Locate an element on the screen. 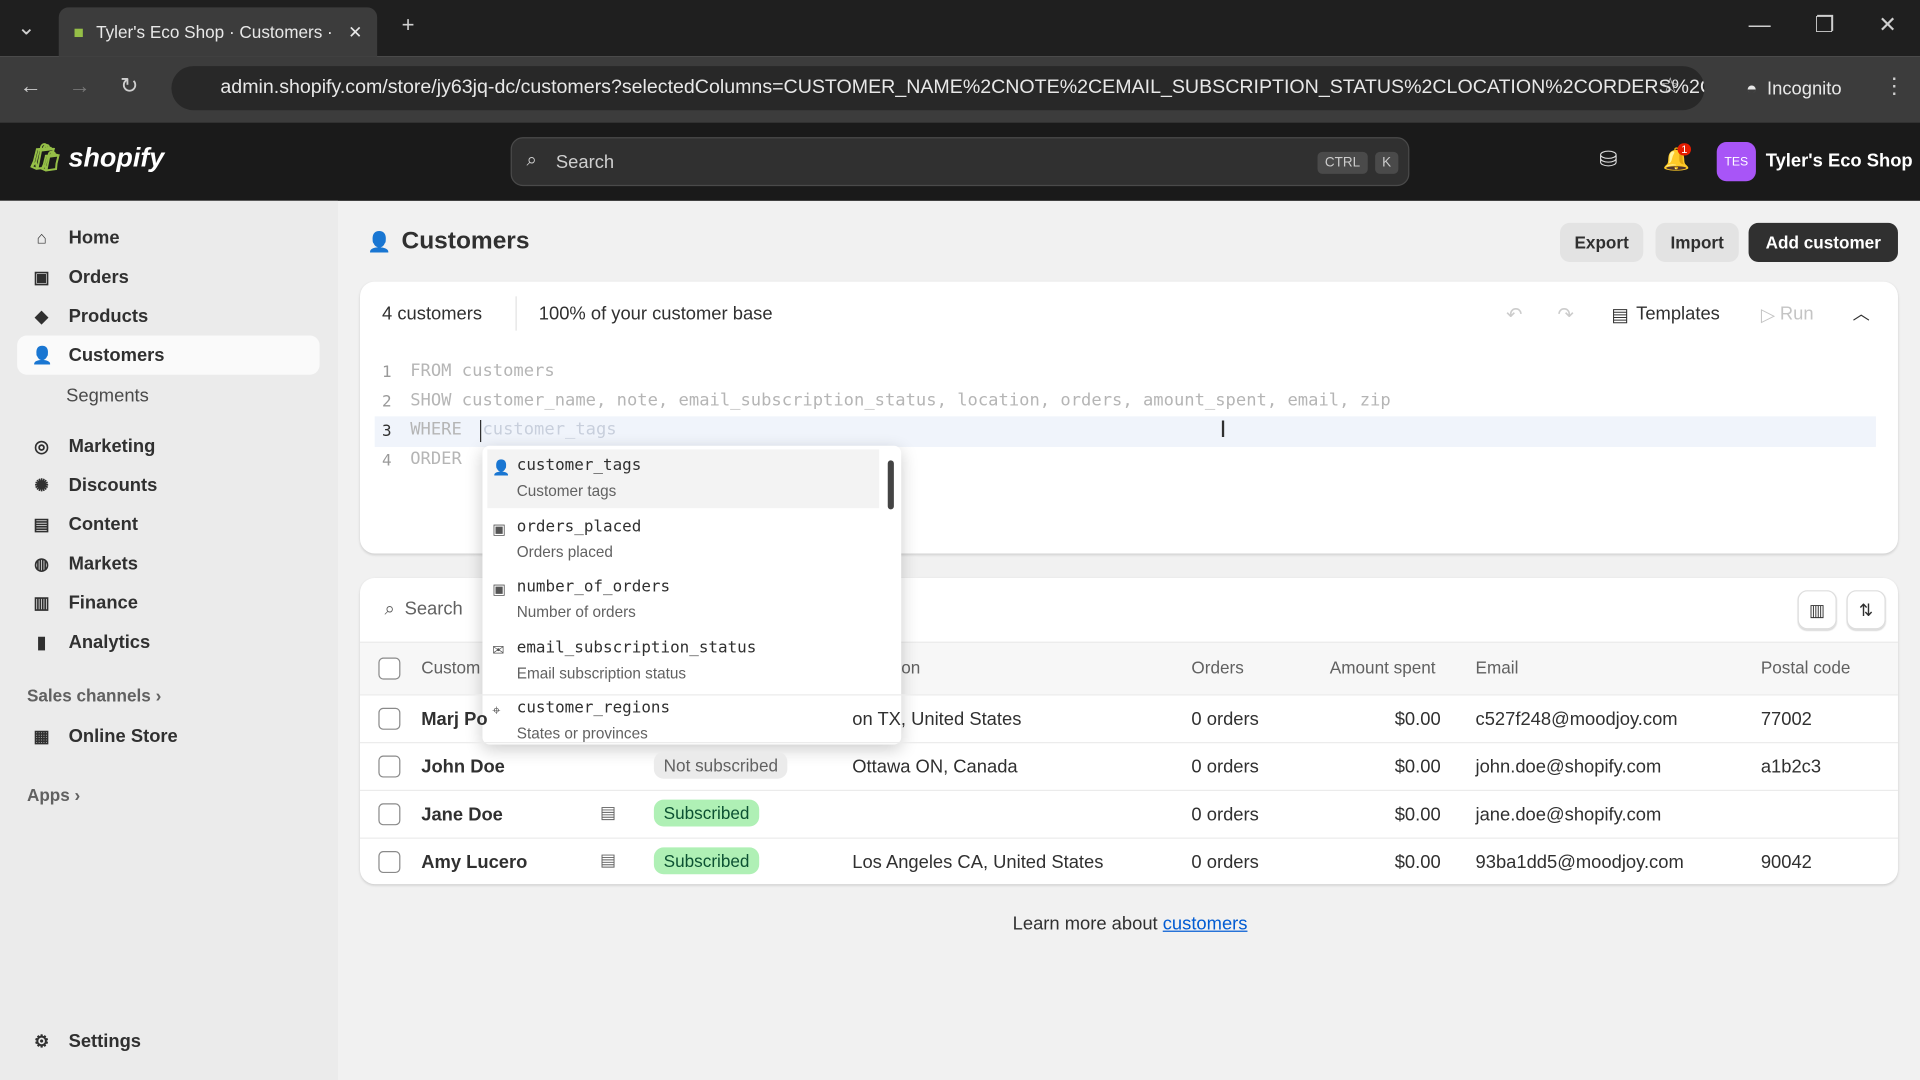  customers-icon: 👤 is located at coordinates (42, 354).